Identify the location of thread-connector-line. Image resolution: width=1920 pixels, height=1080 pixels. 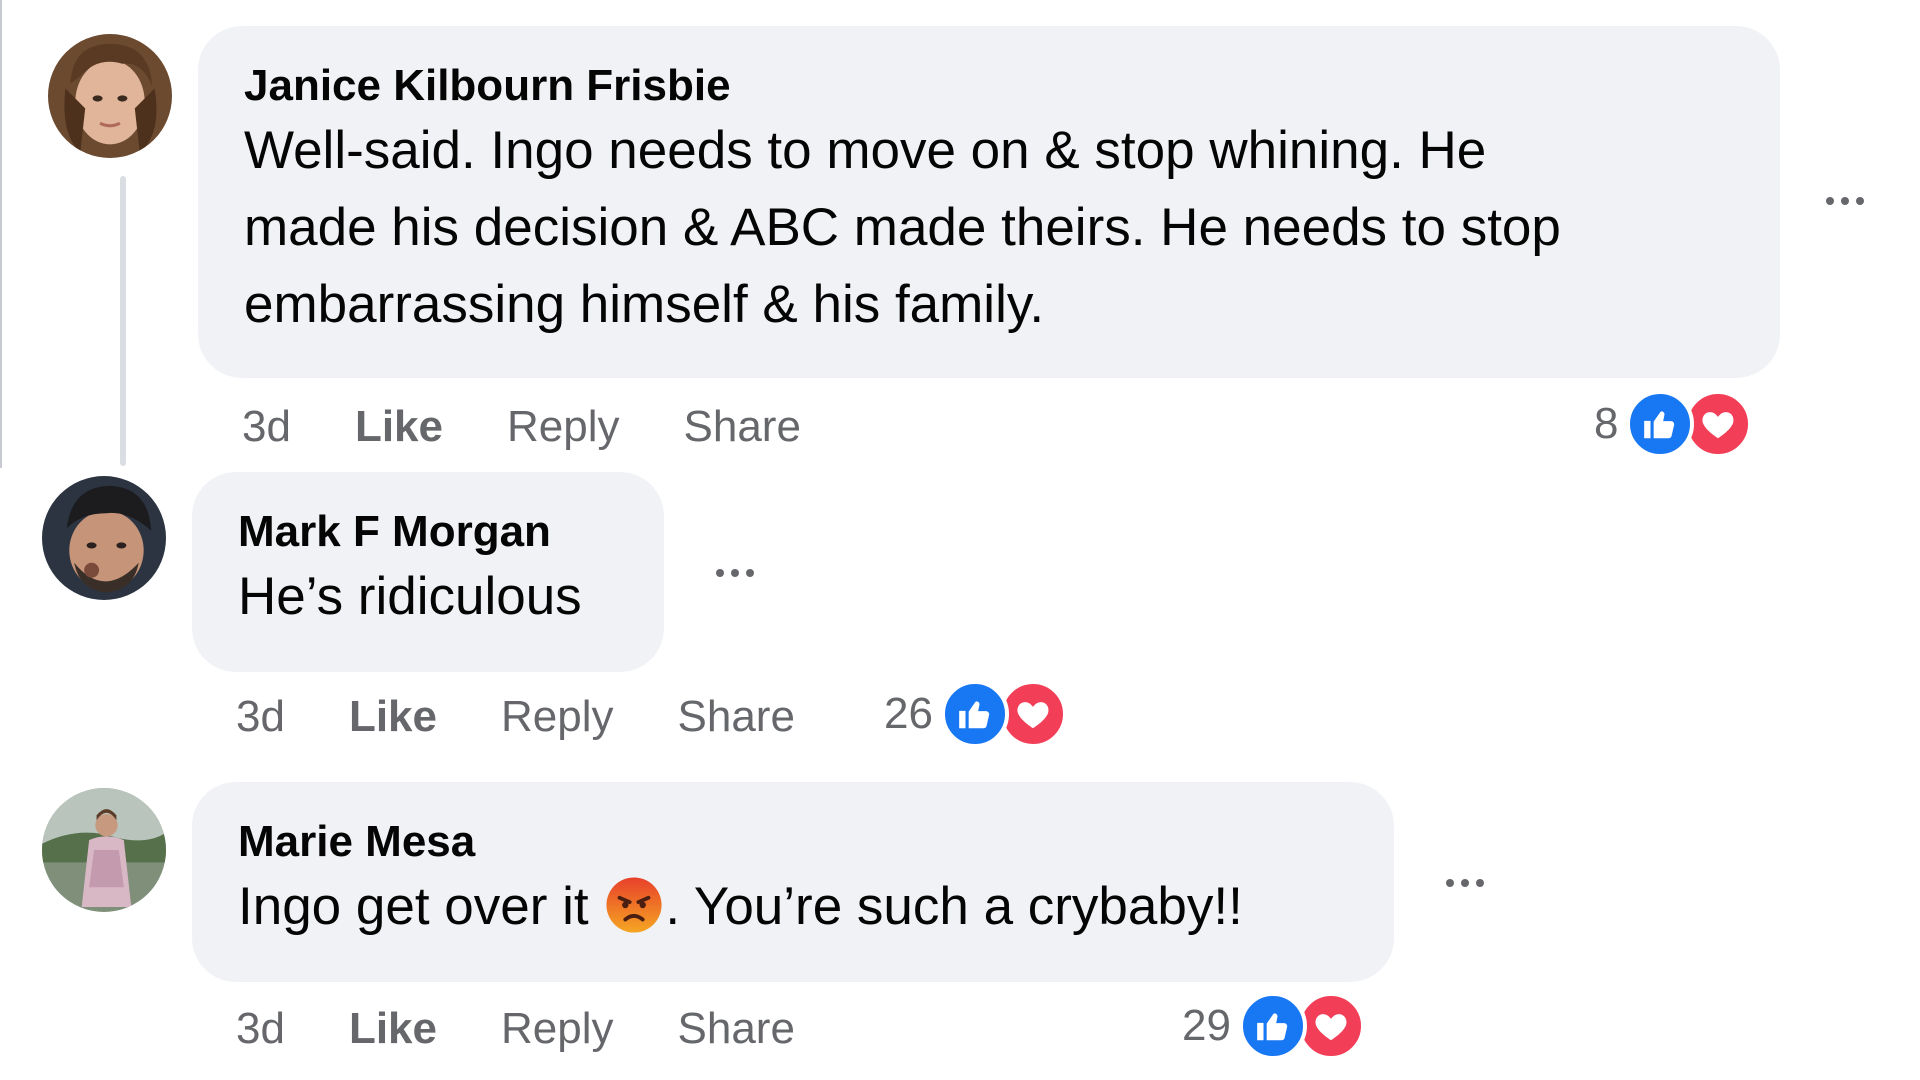
(123, 321).